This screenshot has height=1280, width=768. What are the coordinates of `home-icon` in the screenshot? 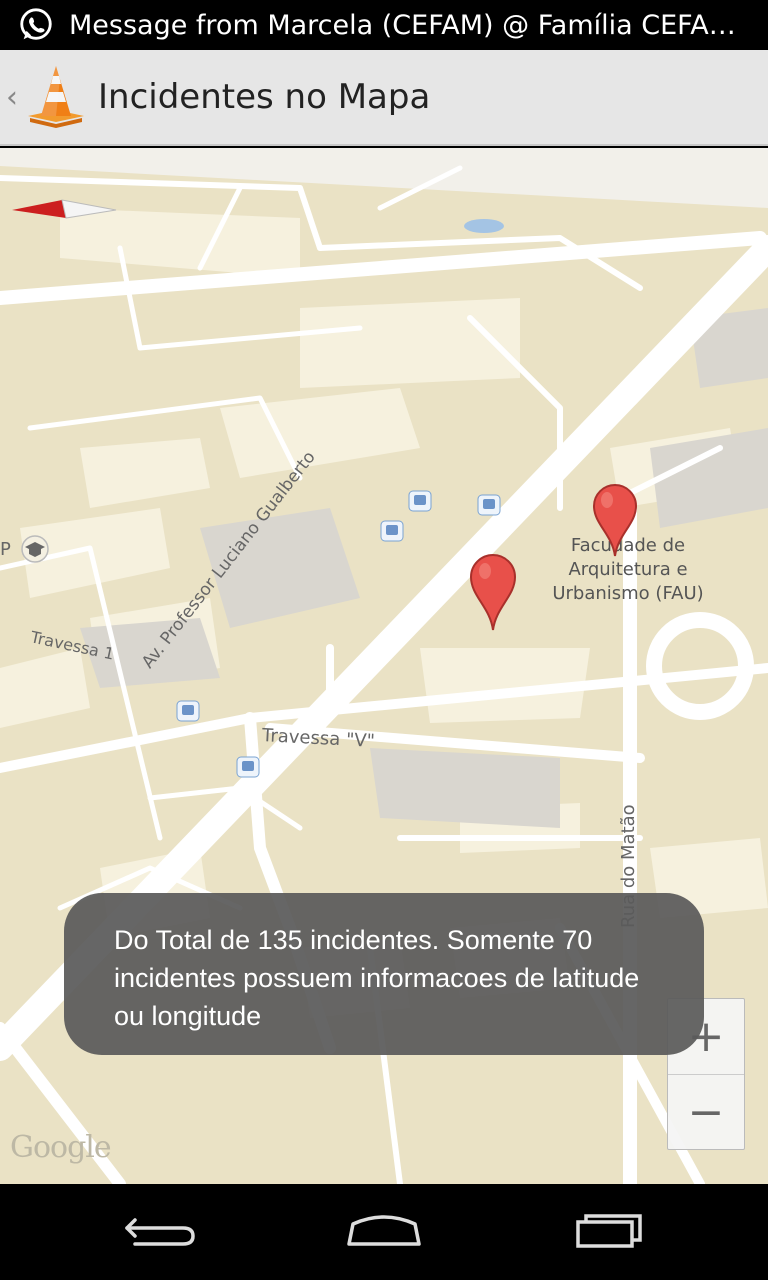 It's located at (384, 1231).